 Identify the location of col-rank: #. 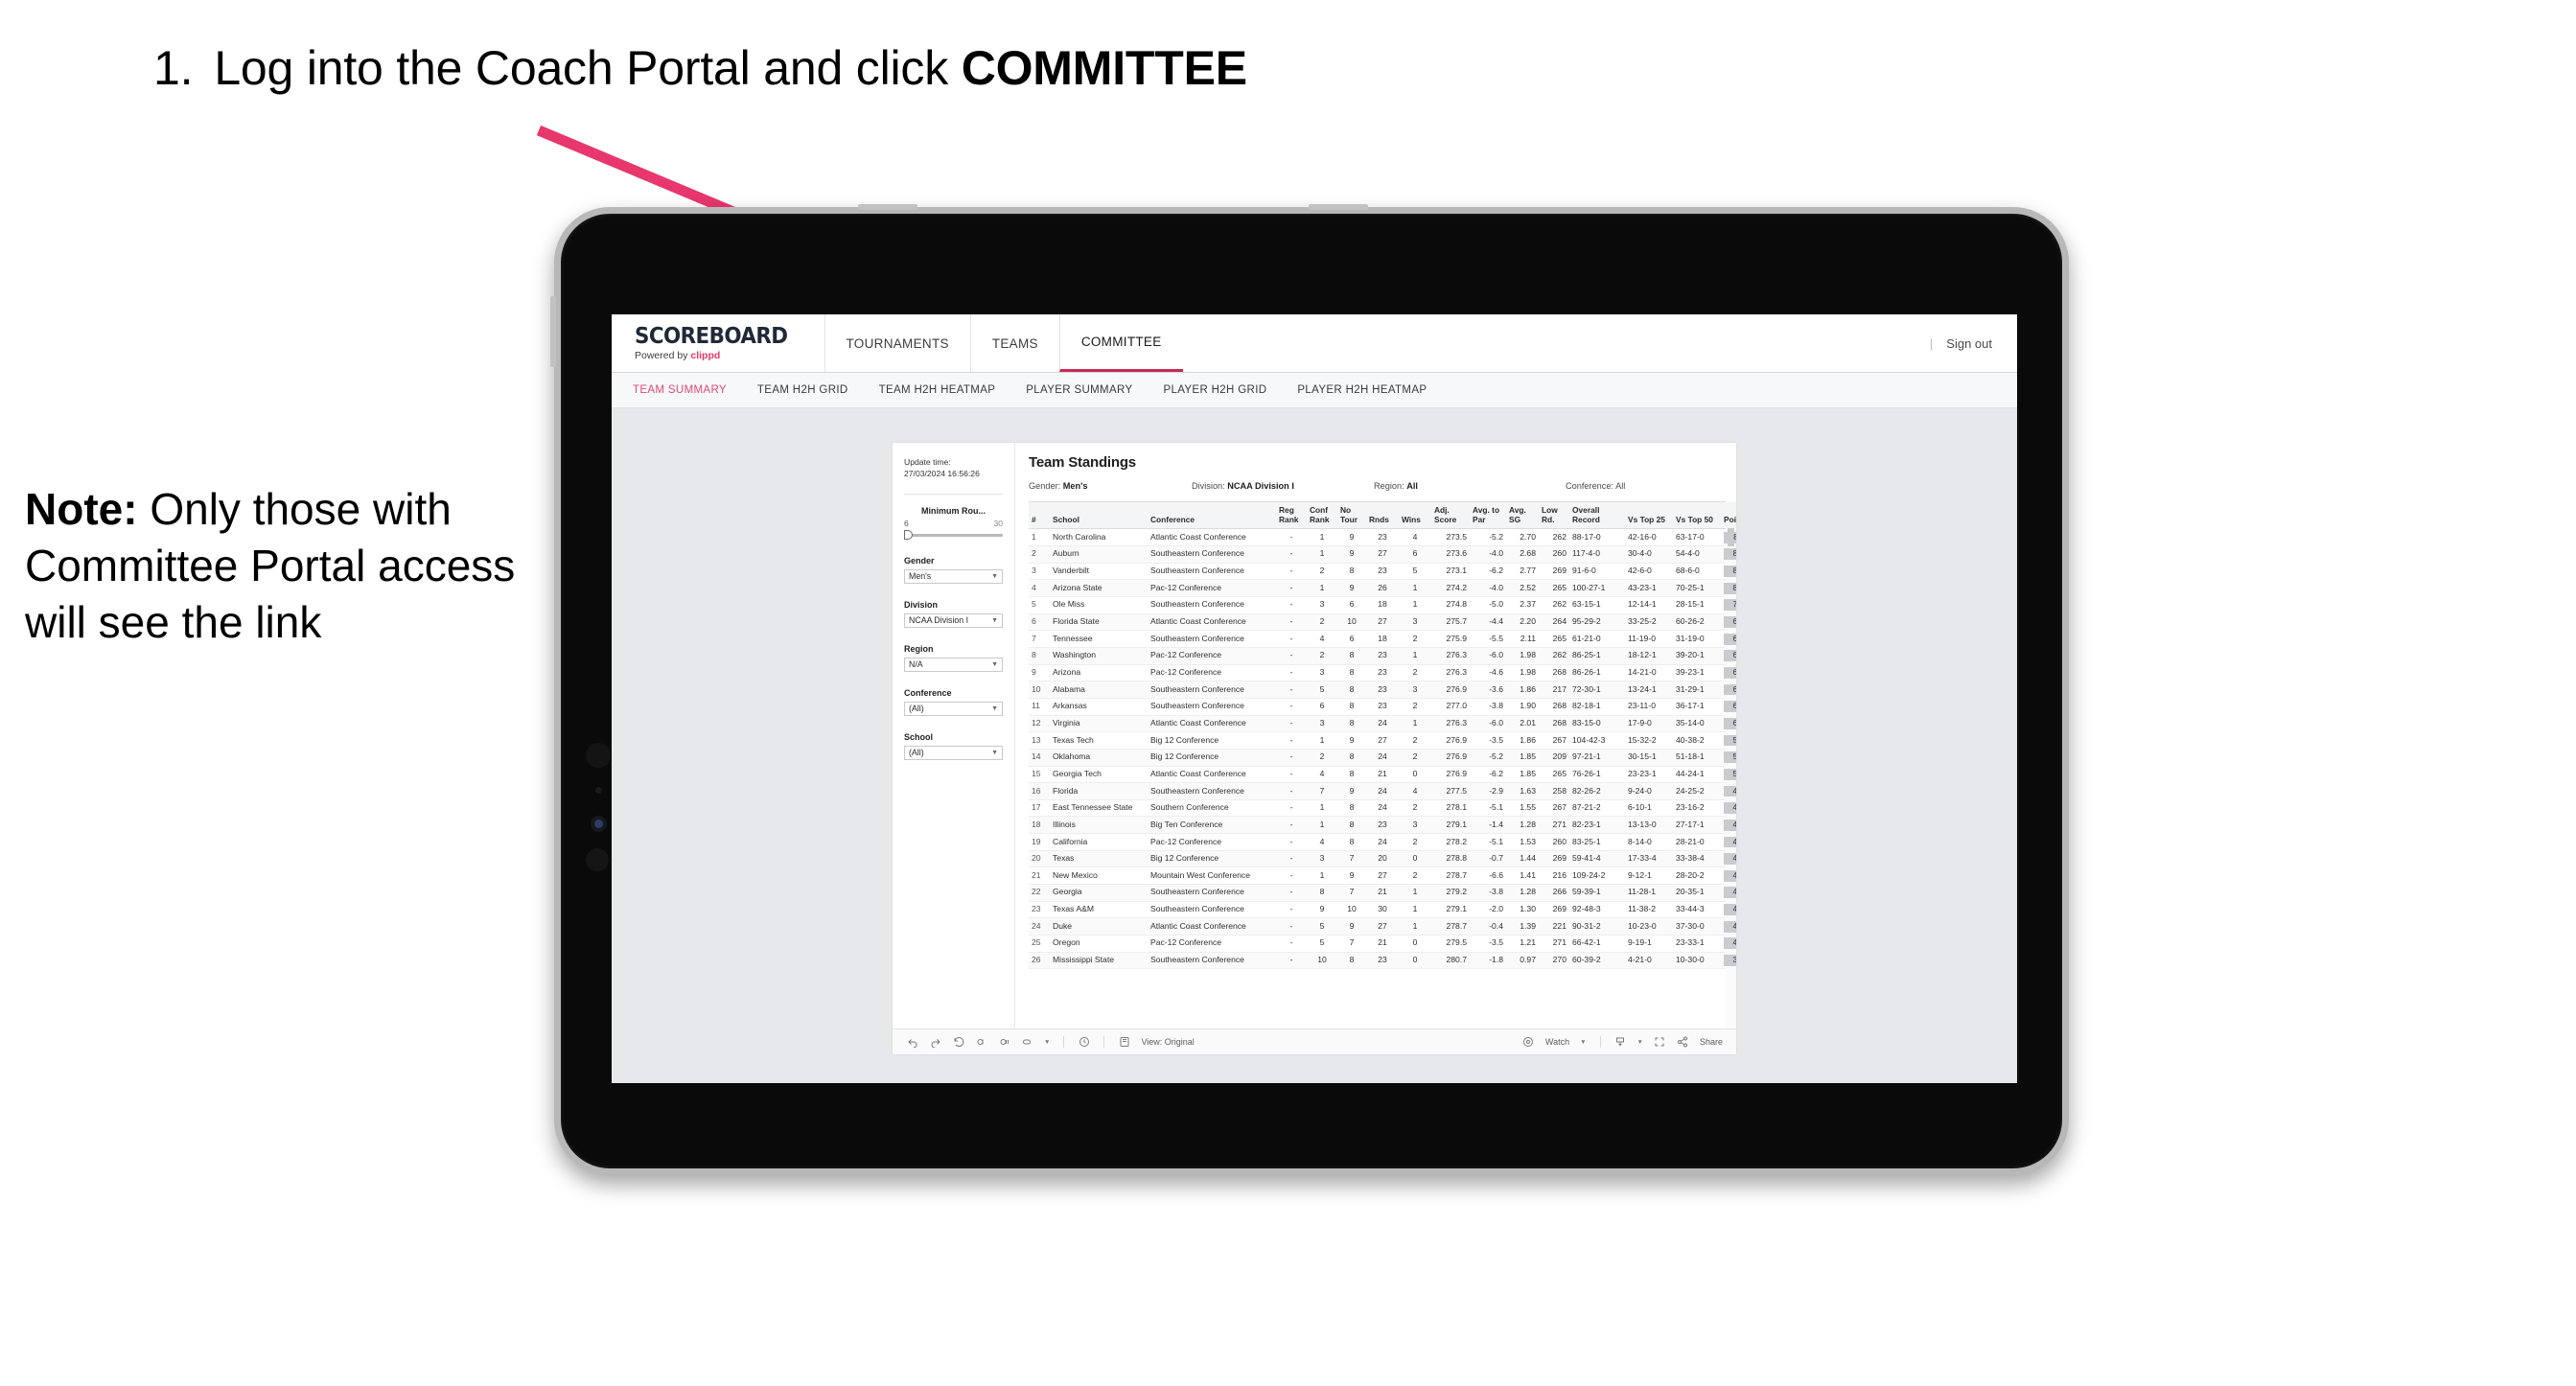
(1039, 515).